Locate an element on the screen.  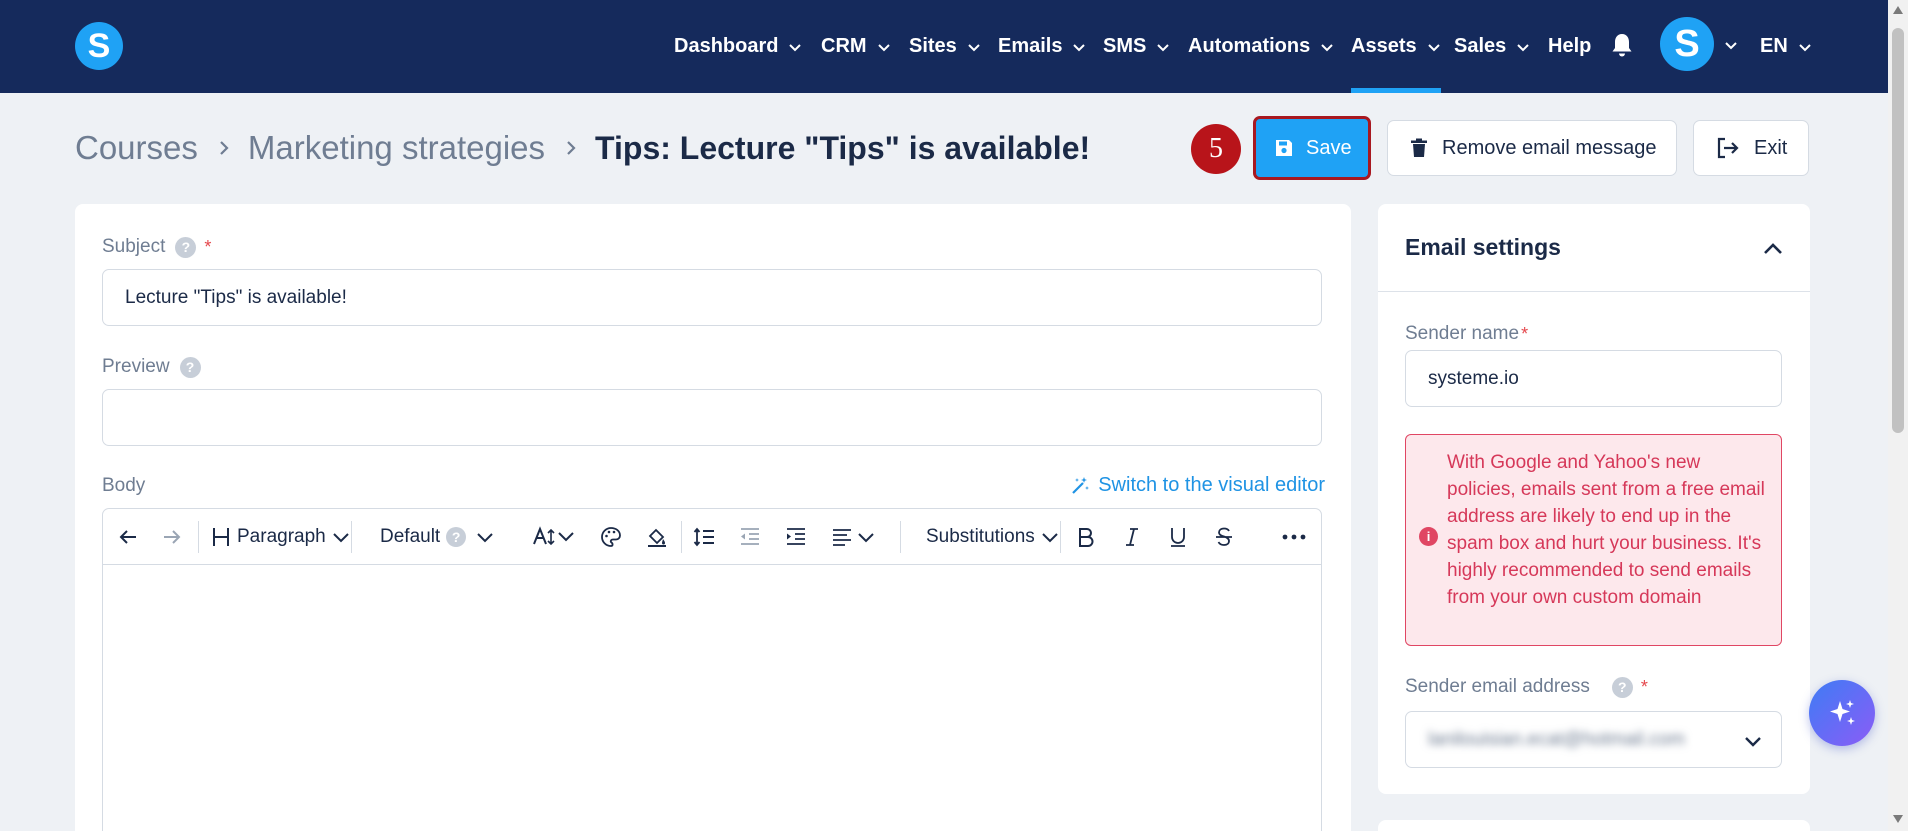
font-dropdown: Default ? is located at coordinates (437, 537).